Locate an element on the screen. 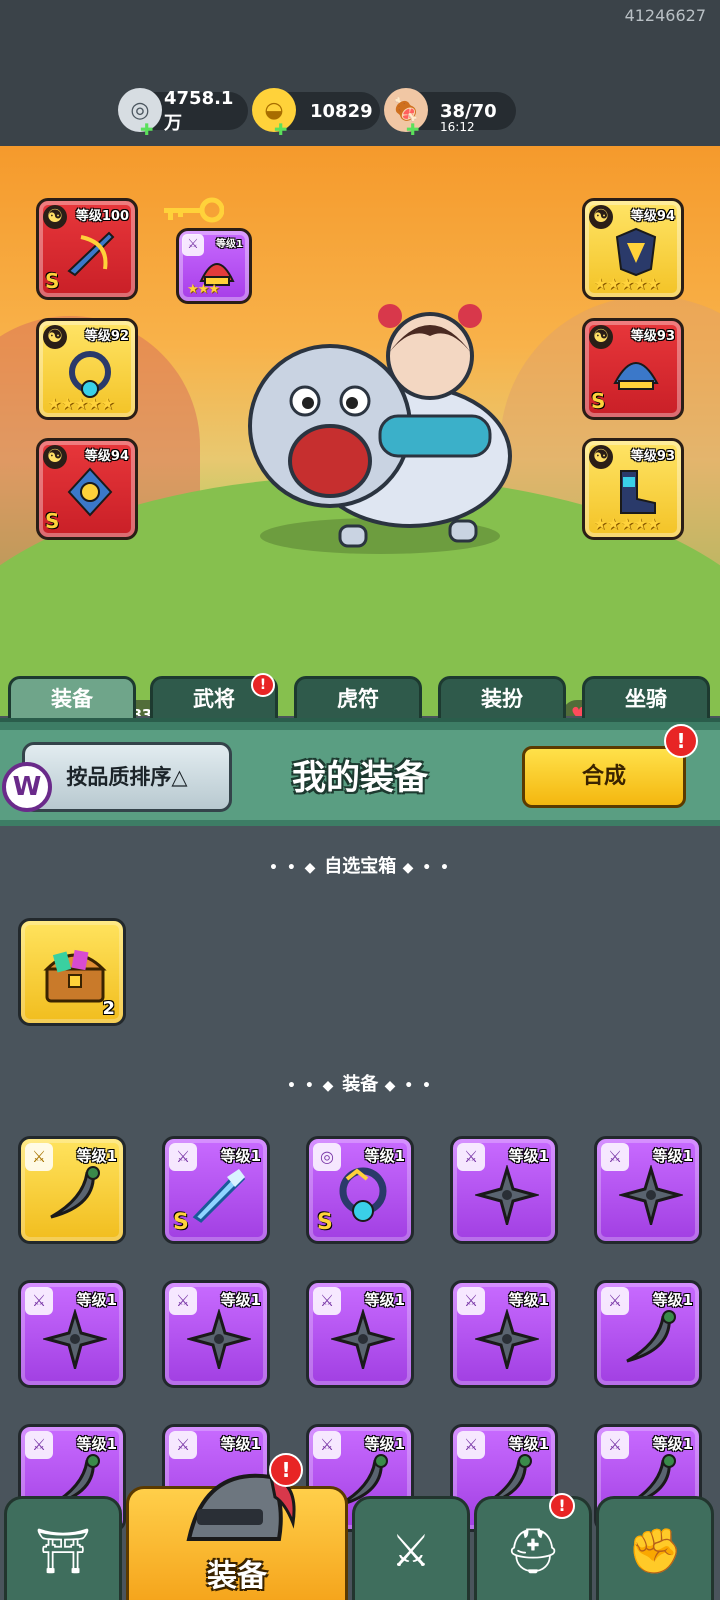 Image resolution: width=720 pixels, height=1600 pixels. nav-upgrade: ✊ is located at coordinates (655, 1548).